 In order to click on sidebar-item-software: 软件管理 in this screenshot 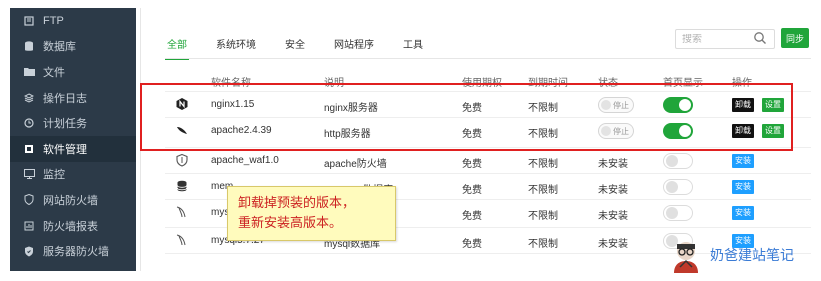, I will do `click(73, 148)`.